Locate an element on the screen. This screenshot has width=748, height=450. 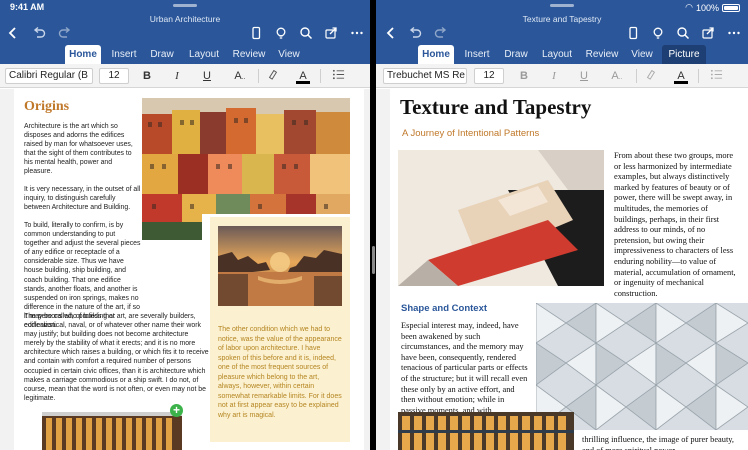
format-toolbar: Calibri Regular (B 12 B I U A.. A is located at coordinates (185, 76).